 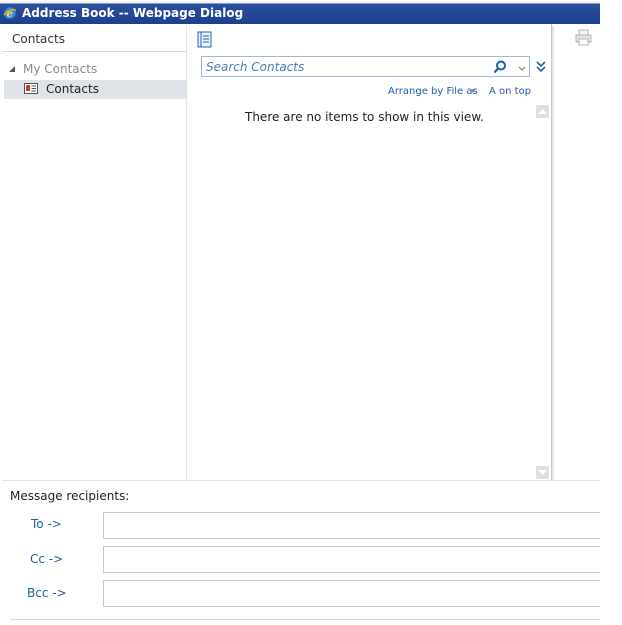 What do you see at coordinates (60, 69) in the screenshot?
I see `tree-root-my-contacts: My Contacts` at bounding box center [60, 69].